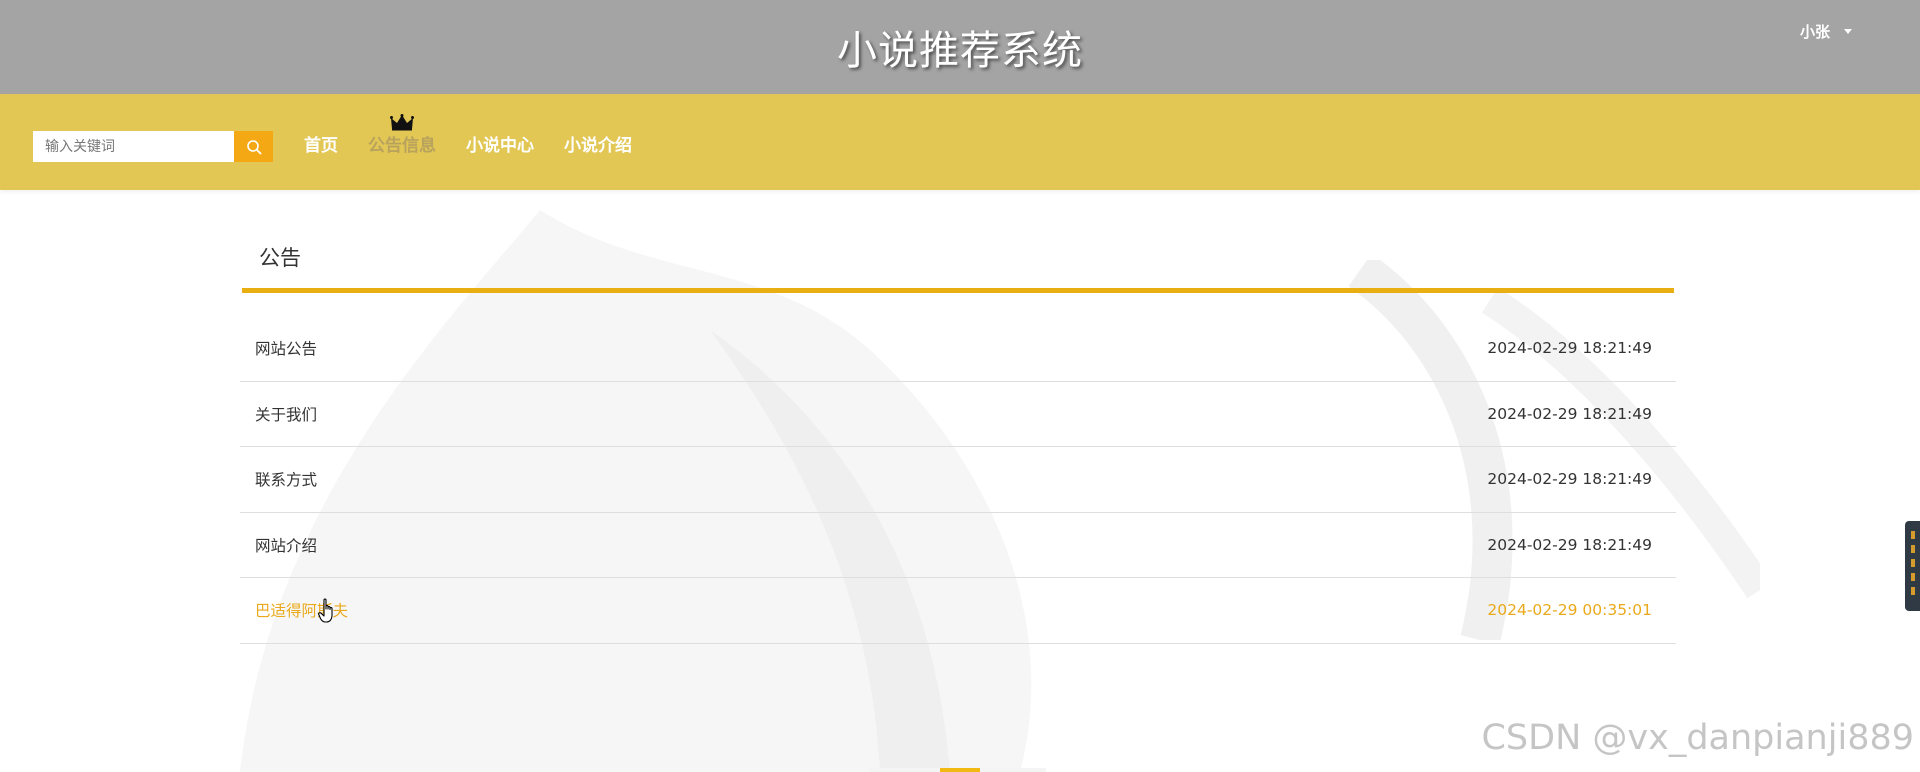 Image resolution: width=1920 pixels, height=772 pixels. What do you see at coordinates (958, 290) in the screenshot?
I see `panel-title-underline` at bounding box center [958, 290].